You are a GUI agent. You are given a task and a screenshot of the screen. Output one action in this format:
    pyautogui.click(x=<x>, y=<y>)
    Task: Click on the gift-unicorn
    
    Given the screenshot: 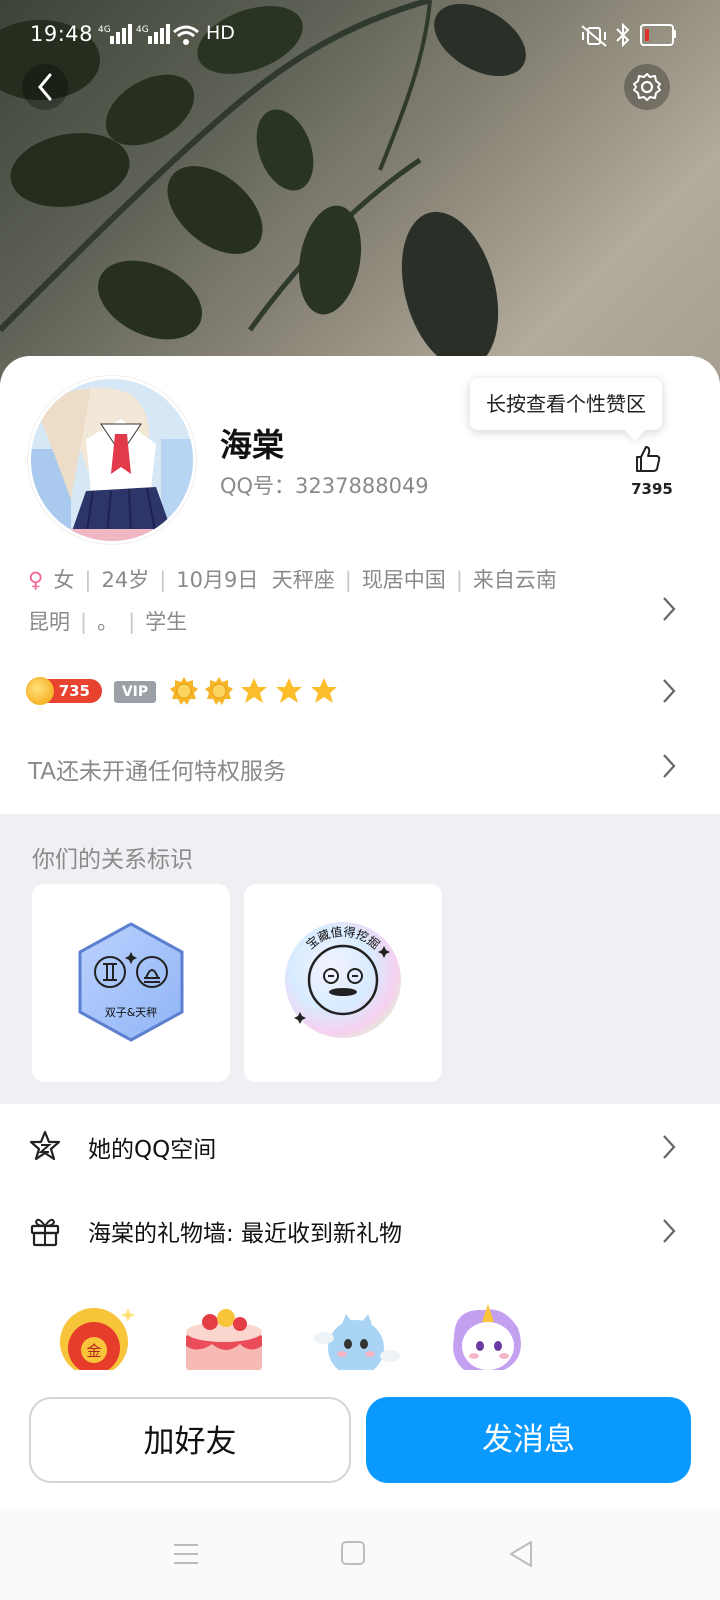 What is the action you would take?
    pyautogui.click(x=488, y=1334)
    